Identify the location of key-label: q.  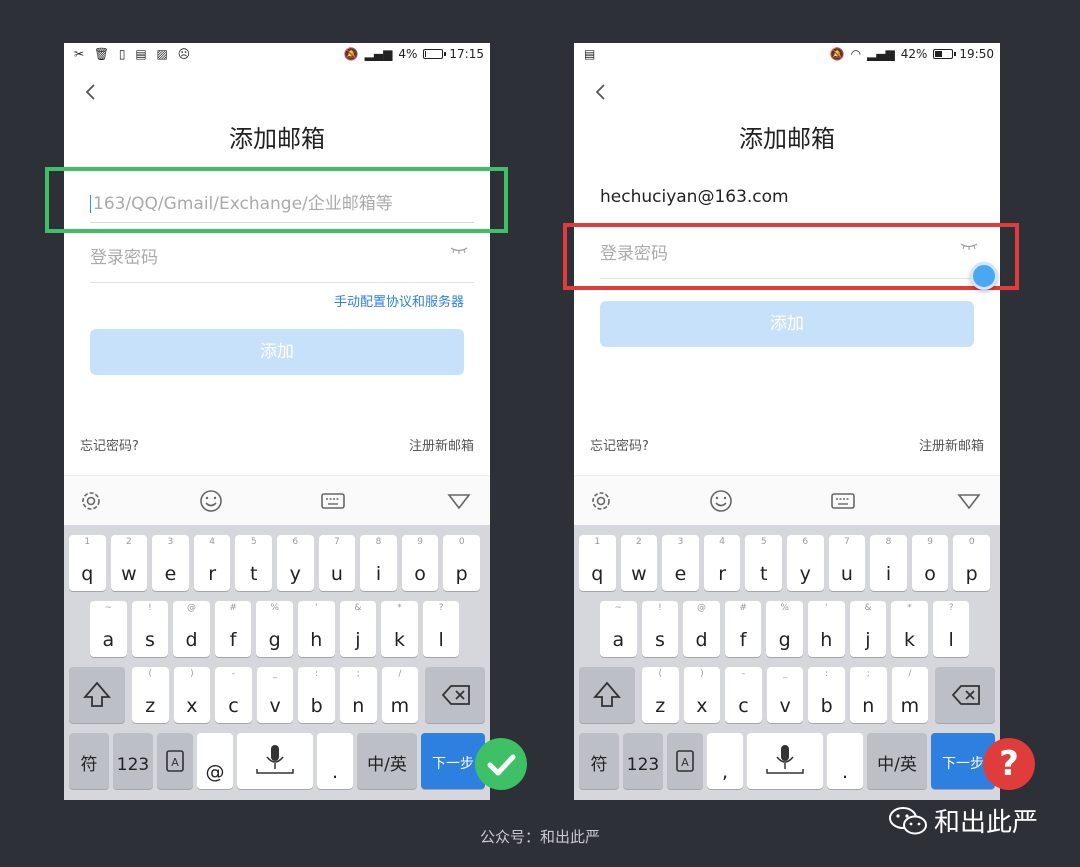
(87, 574).